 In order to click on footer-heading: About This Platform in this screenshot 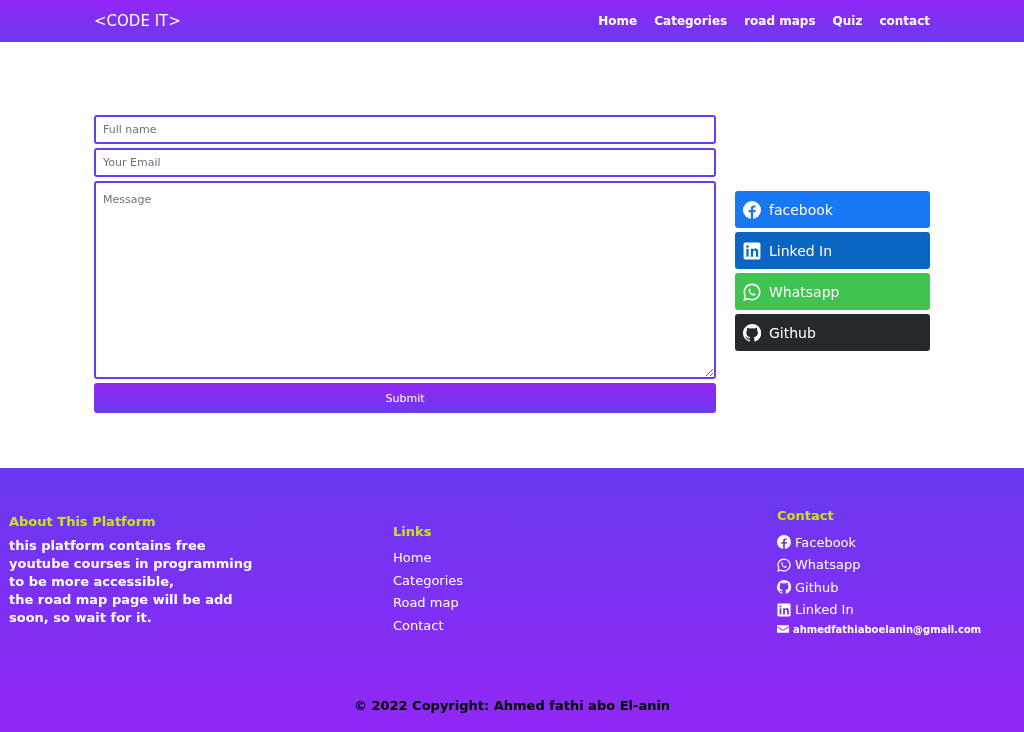, I will do `click(83, 521)`.